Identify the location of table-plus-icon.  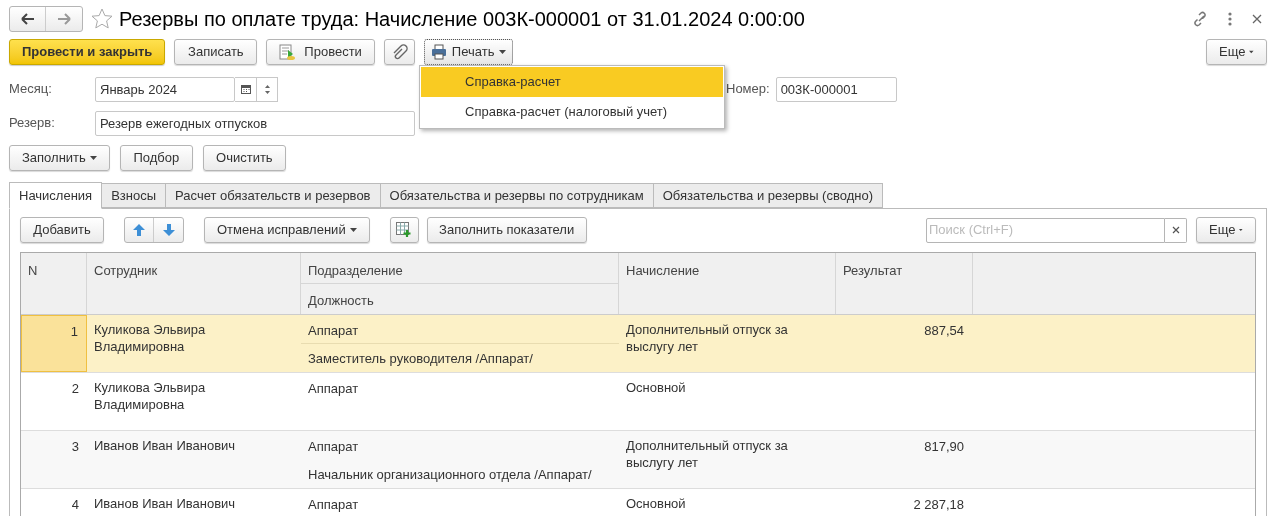
(404, 230).